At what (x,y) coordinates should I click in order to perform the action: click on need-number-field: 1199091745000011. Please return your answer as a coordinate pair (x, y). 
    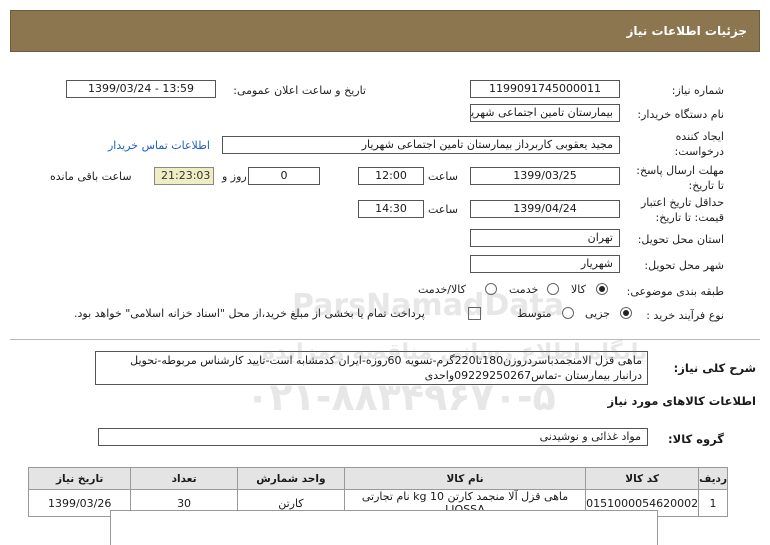
    Looking at the image, I should click on (545, 89).